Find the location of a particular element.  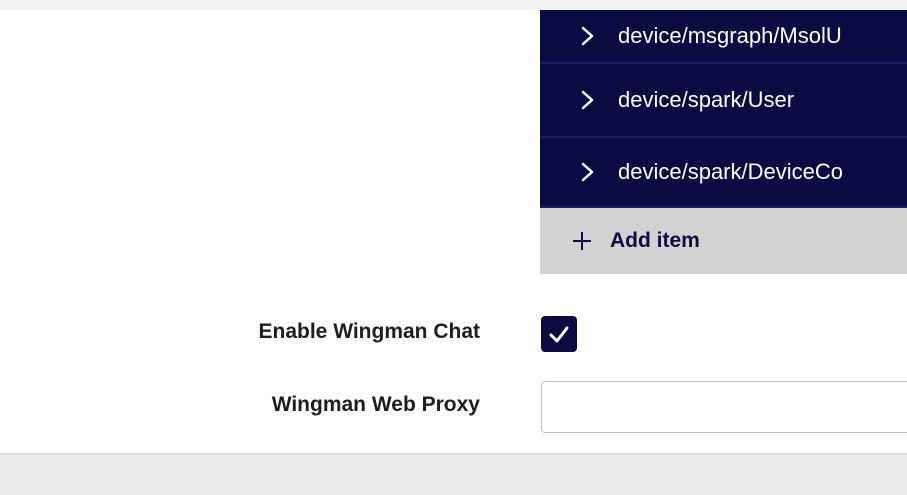

list-item-label: device/spark/User is located at coordinates (706, 99).